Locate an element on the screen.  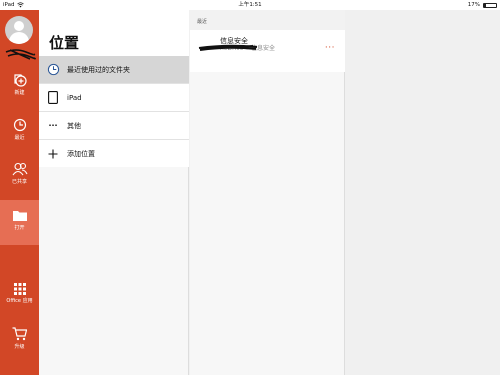
location-label: 其他 is located at coordinates (74, 125).